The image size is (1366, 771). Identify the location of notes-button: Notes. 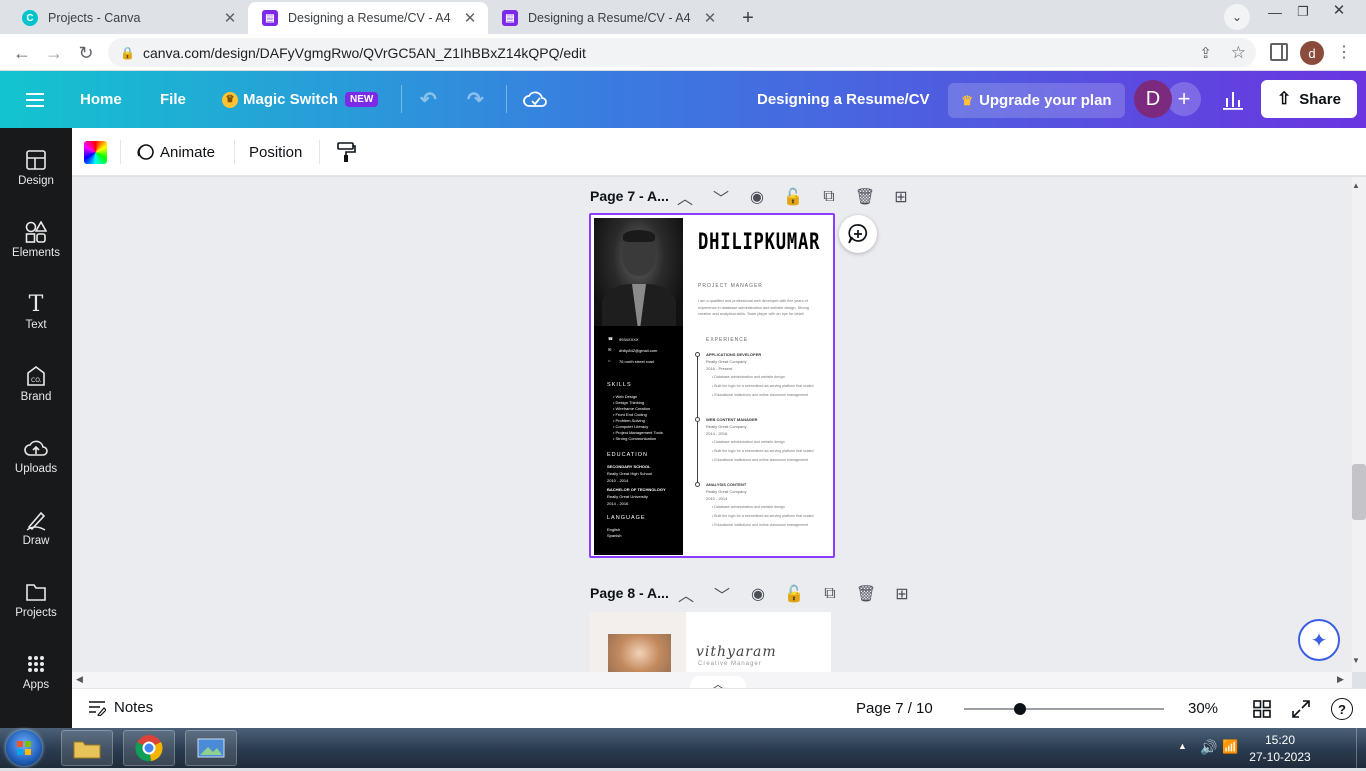
(120, 707).